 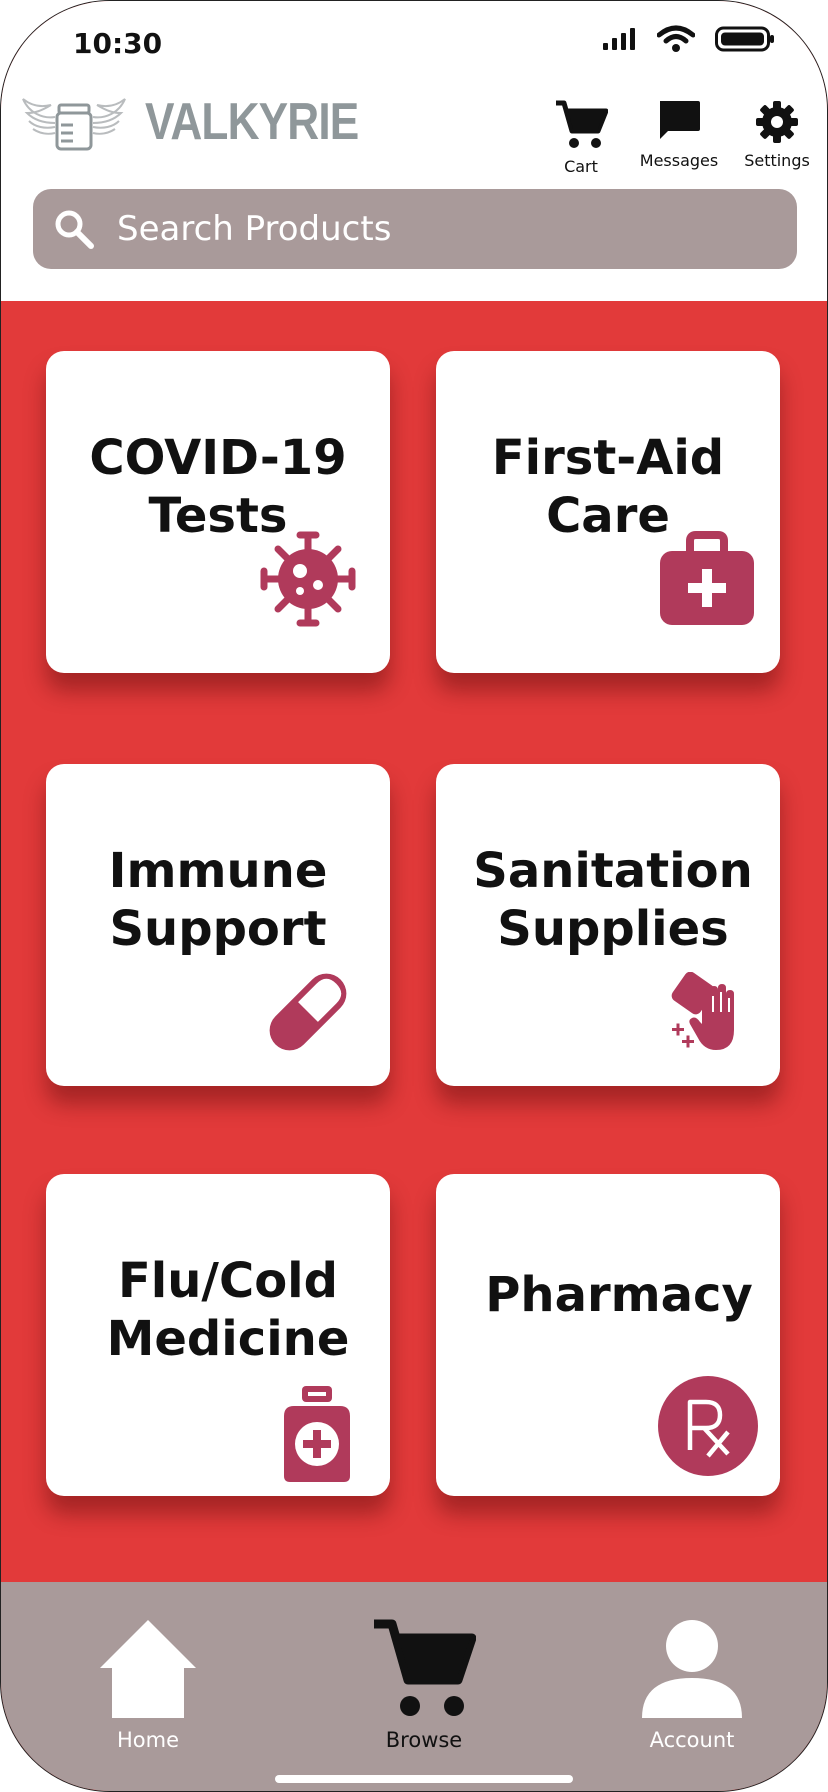 I want to click on category-card-immune-support: Immune Support, so click(x=218, y=925).